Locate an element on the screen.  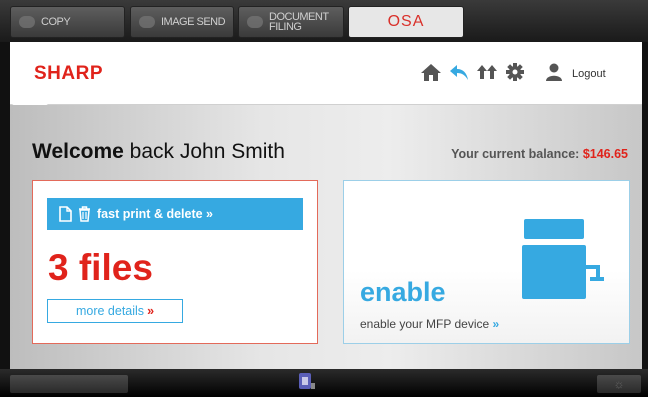
user-icon is located at coordinates (554, 72).